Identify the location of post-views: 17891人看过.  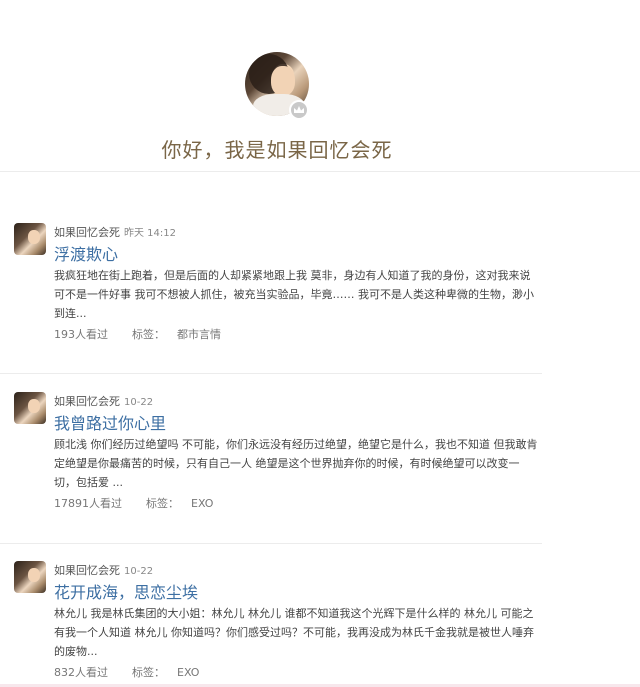
(88, 503).